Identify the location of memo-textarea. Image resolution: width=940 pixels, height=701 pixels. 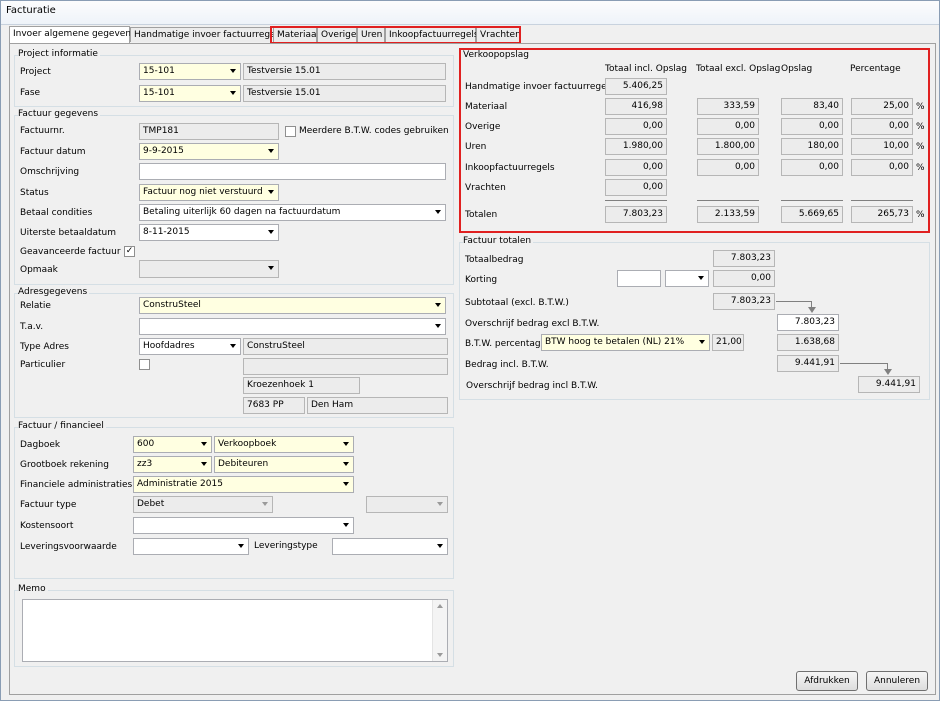
(235, 630).